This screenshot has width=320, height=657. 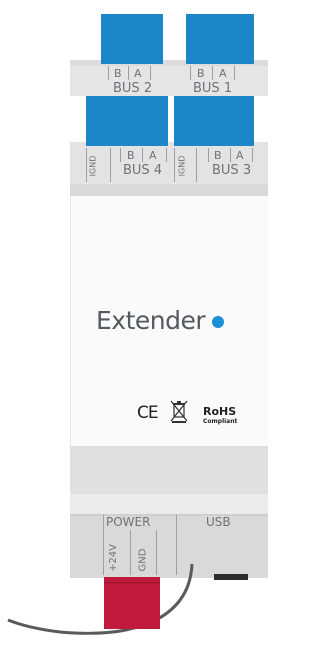 I want to click on rohs-mark: RoHS, so click(x=220, y=411).